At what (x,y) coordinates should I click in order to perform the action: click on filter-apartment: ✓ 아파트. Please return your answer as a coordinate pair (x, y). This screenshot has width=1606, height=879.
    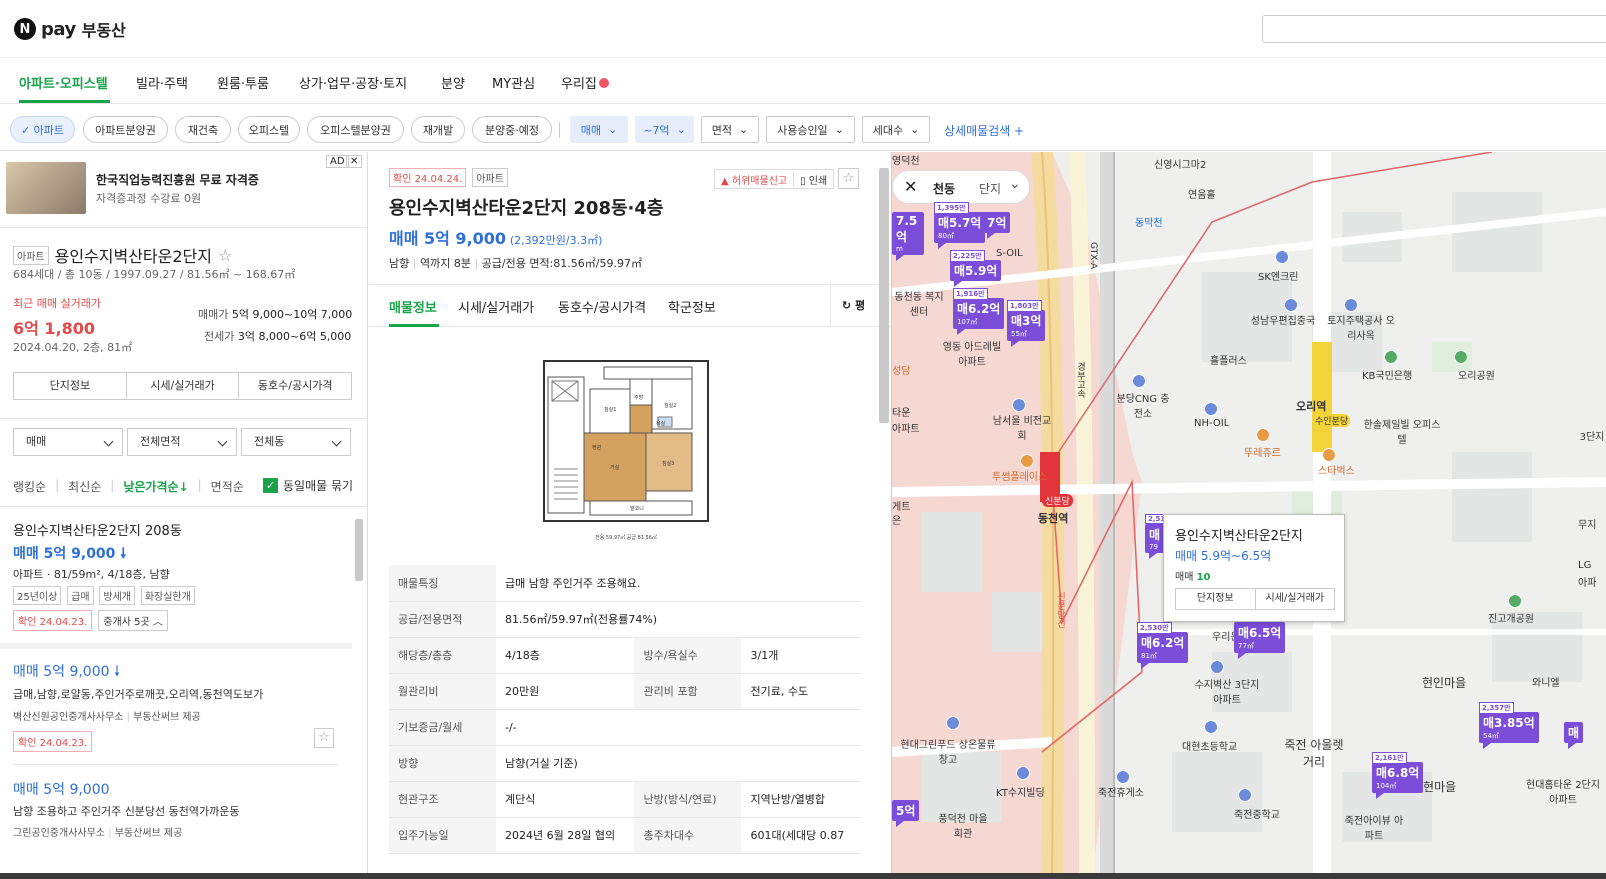
    Looking at the image, I should click on (42, 129).